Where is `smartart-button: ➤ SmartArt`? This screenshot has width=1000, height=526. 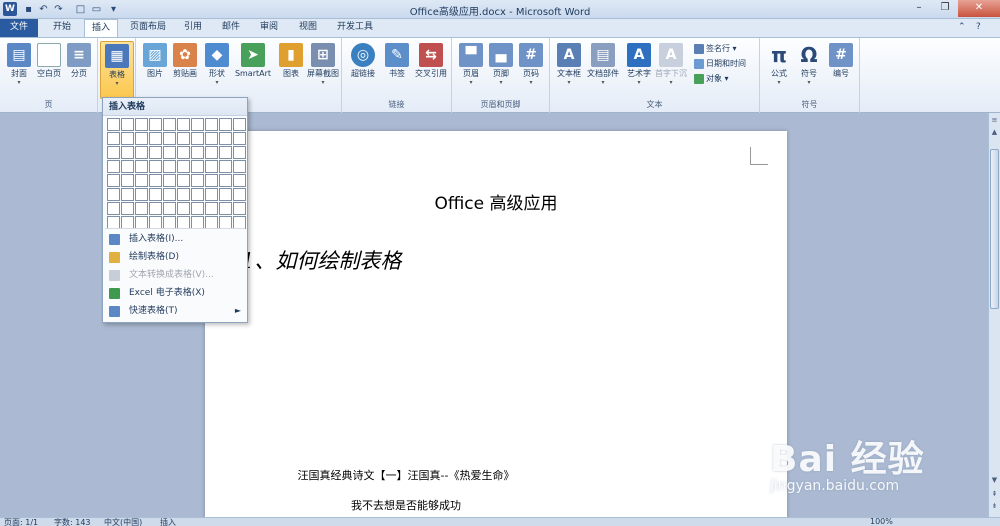
smartart-button: ➤ SmartArt is located at coordinates (253, 70).